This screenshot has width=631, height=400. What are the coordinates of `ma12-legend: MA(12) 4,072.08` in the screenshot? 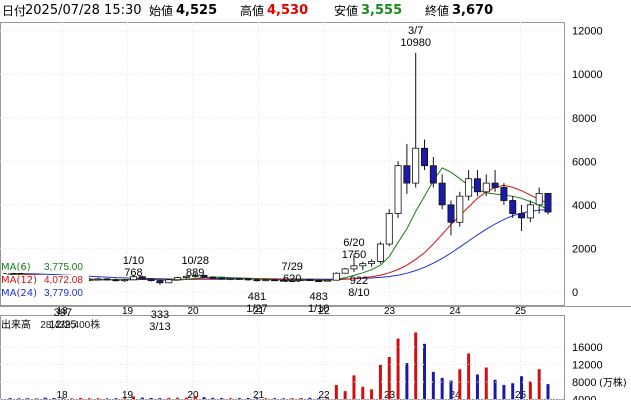 It's located at (45, 280).